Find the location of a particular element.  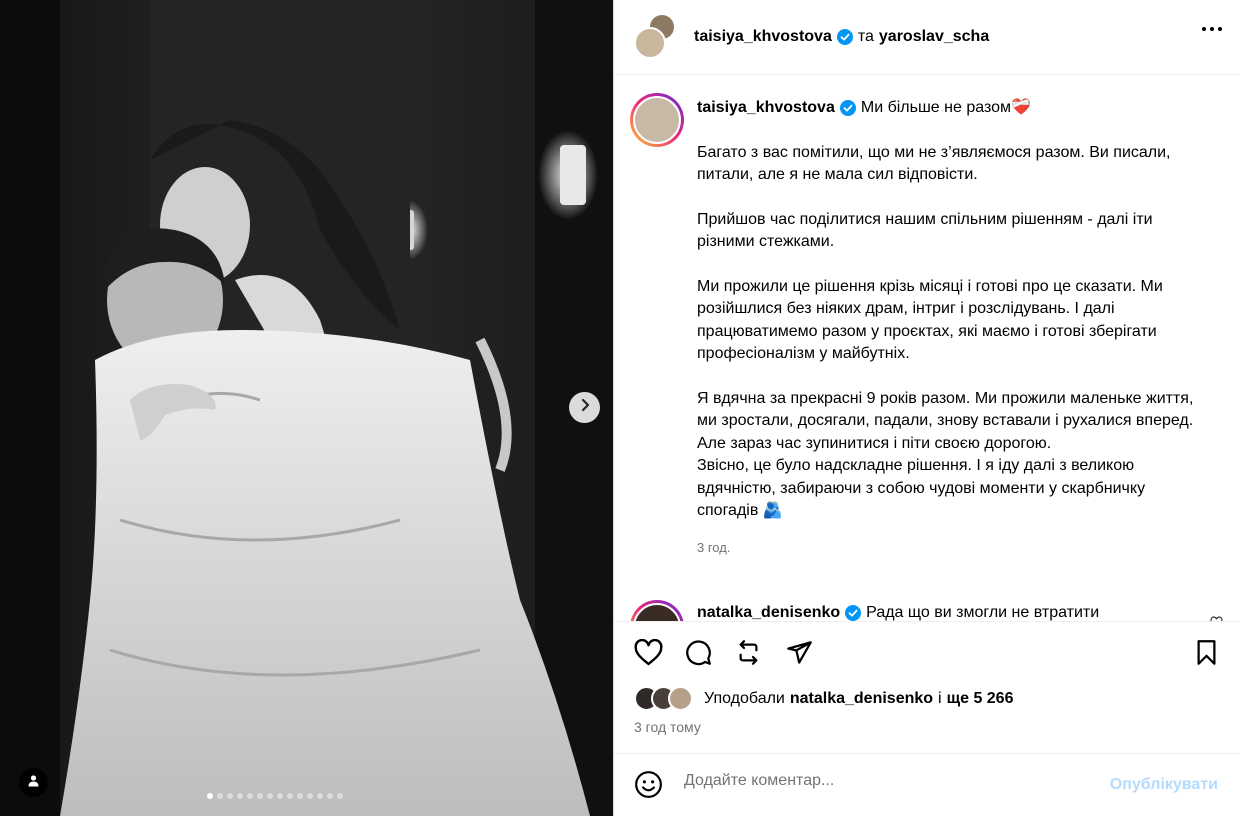

liker-avatars is located at coordinates (665, 699).